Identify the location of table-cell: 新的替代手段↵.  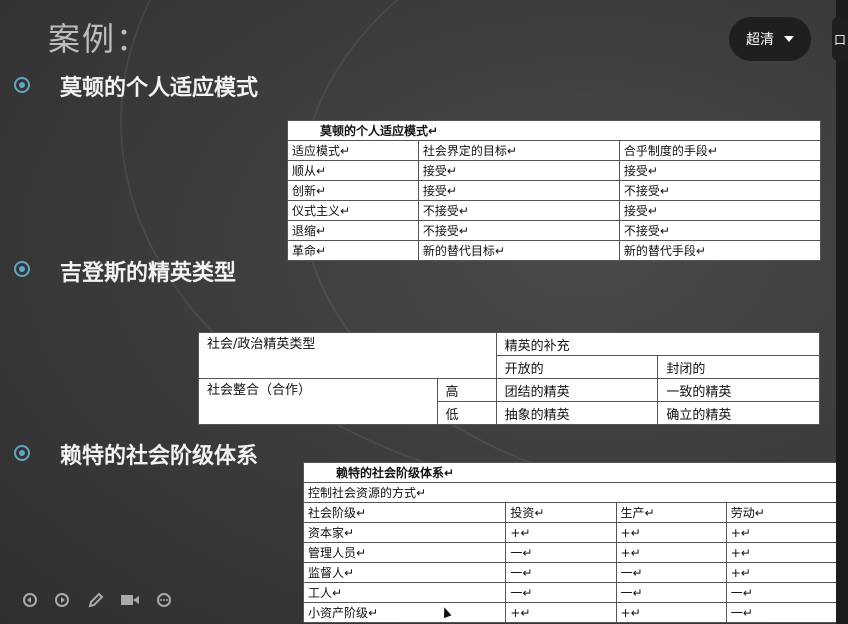
(720, 250).